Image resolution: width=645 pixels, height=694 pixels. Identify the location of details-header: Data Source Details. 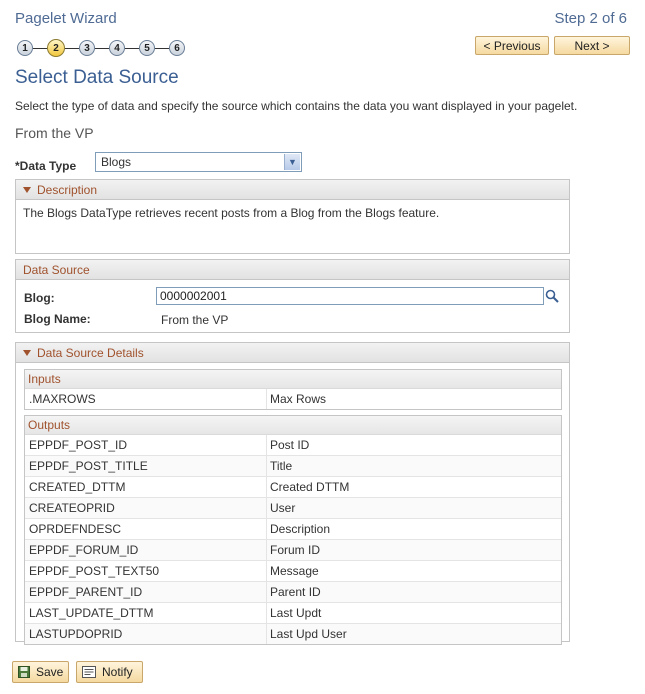
(292, 353).